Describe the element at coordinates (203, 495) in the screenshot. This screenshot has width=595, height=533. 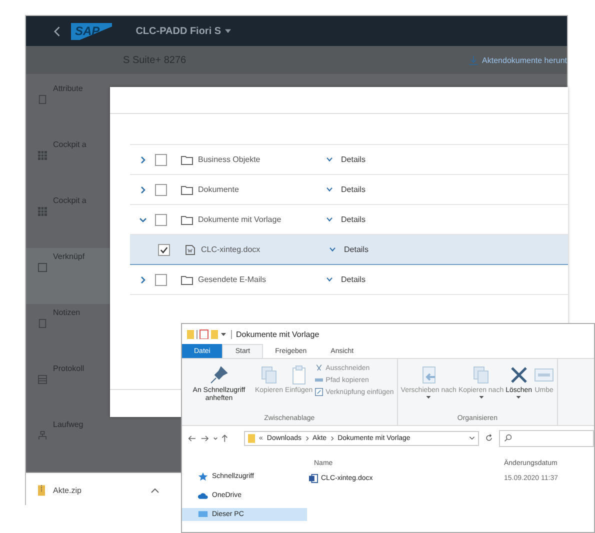
I see `cloud-icon` at that location.